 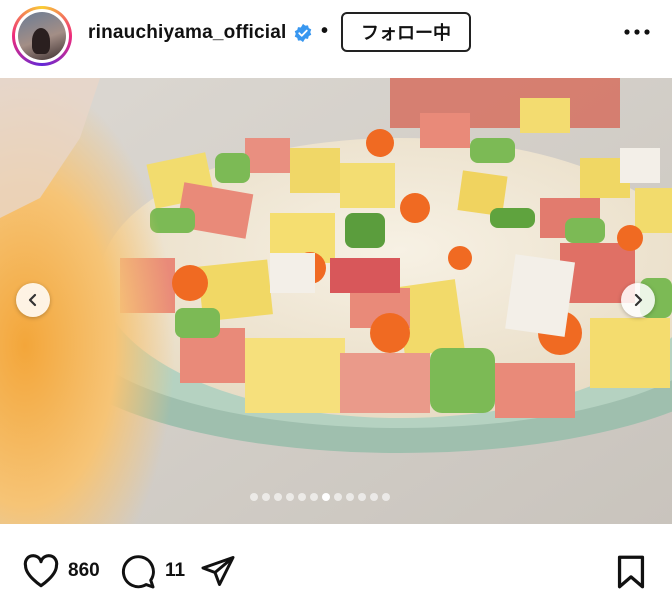 I want to click on username: rinauchiyama_official, so click(x=187, y=33).